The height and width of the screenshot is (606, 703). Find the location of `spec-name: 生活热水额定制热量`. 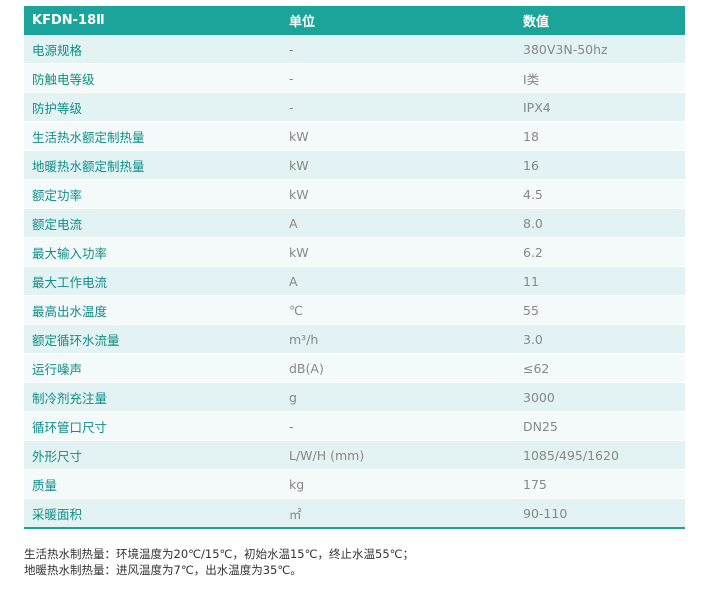

spec-name: 生活热水额定制热量 is located at coordinates (152, 136).